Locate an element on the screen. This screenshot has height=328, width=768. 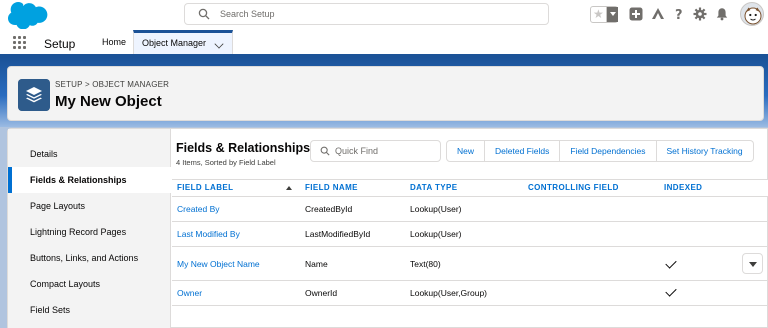
object-layers-icon is located at coordinates (34, 95).